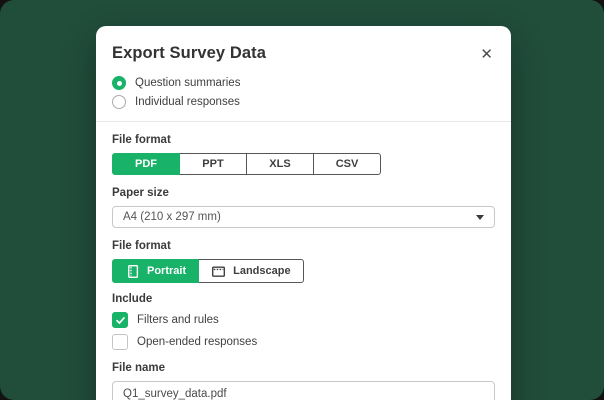 The image size is (604, 400). I want to click on file-format-label: File format, so click(141, 140).